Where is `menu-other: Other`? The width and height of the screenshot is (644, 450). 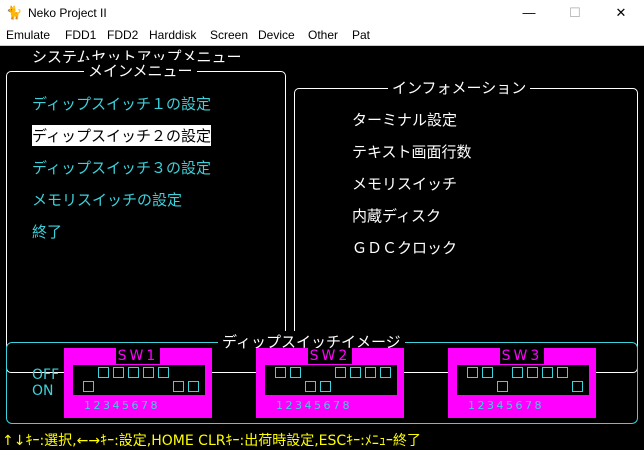 menu-other: Other is located at coordinates (323, 35).